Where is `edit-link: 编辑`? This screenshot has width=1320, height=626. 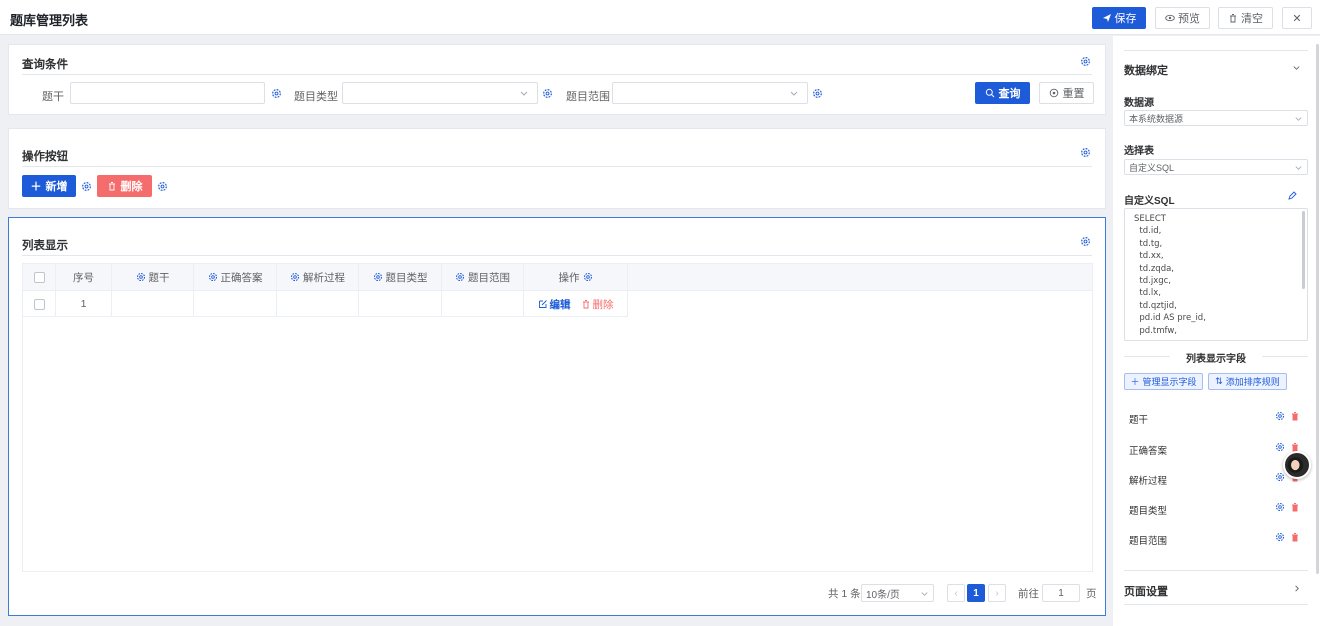 edit-link: 编辑 is located at coordinates (554, 304).